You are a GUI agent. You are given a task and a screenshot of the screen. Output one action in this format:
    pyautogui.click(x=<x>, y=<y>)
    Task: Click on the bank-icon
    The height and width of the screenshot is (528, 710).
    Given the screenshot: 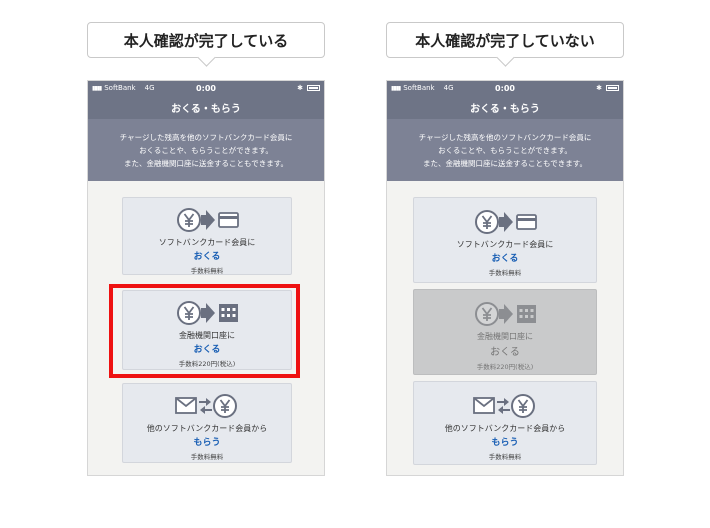 What is the action you would take?
    pyautogui.click(x=526, y=314)
    